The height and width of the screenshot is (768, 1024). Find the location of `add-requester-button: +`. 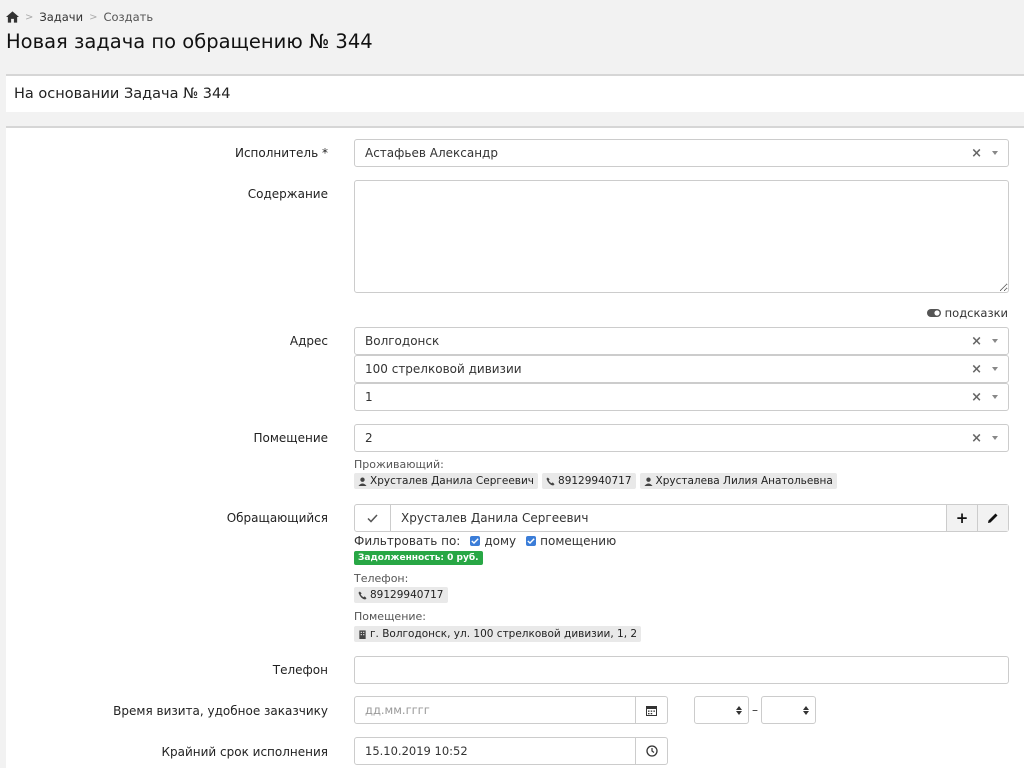

add-requester-button: + is located at coordinates (961, 518).